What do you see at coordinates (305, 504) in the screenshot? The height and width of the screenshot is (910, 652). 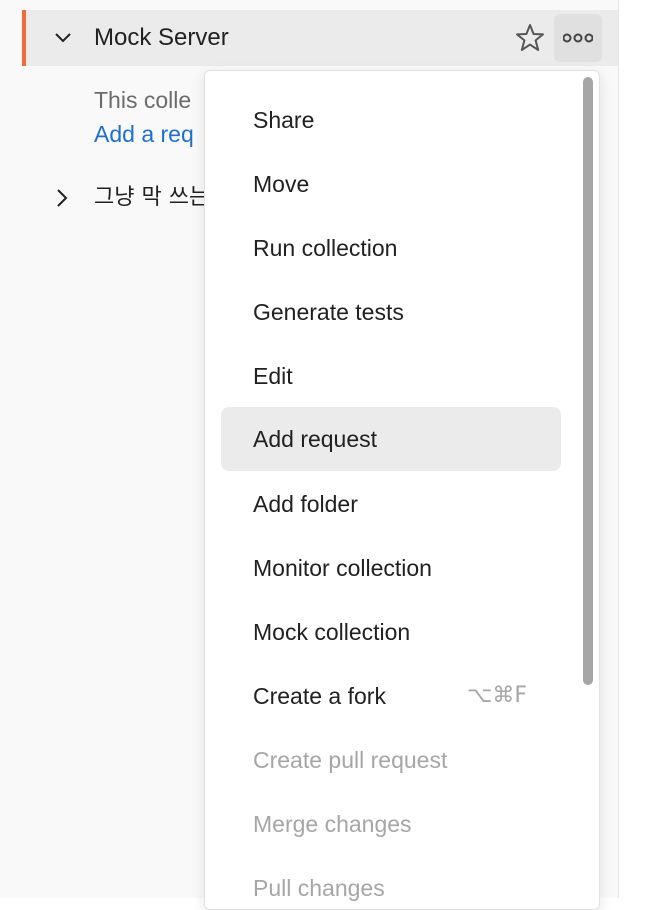 I see `menu-item-label: Add folder` at bounding box center [305, 504].